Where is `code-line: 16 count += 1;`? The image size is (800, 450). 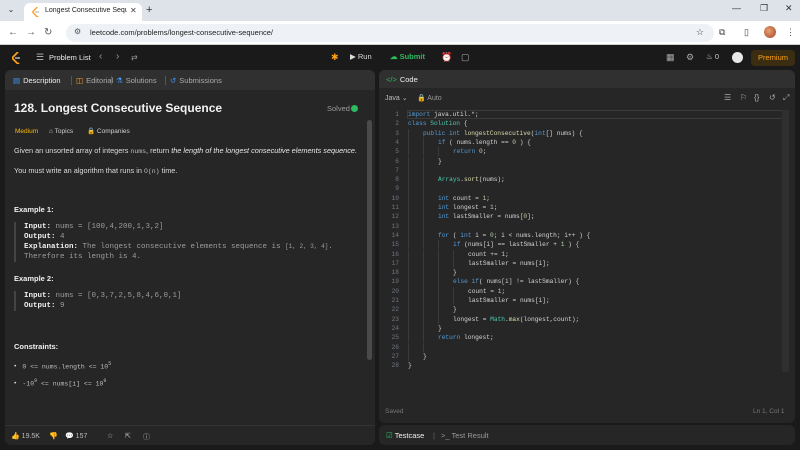 code-line: 16 count += 1; is located at coordinates (587, 254).